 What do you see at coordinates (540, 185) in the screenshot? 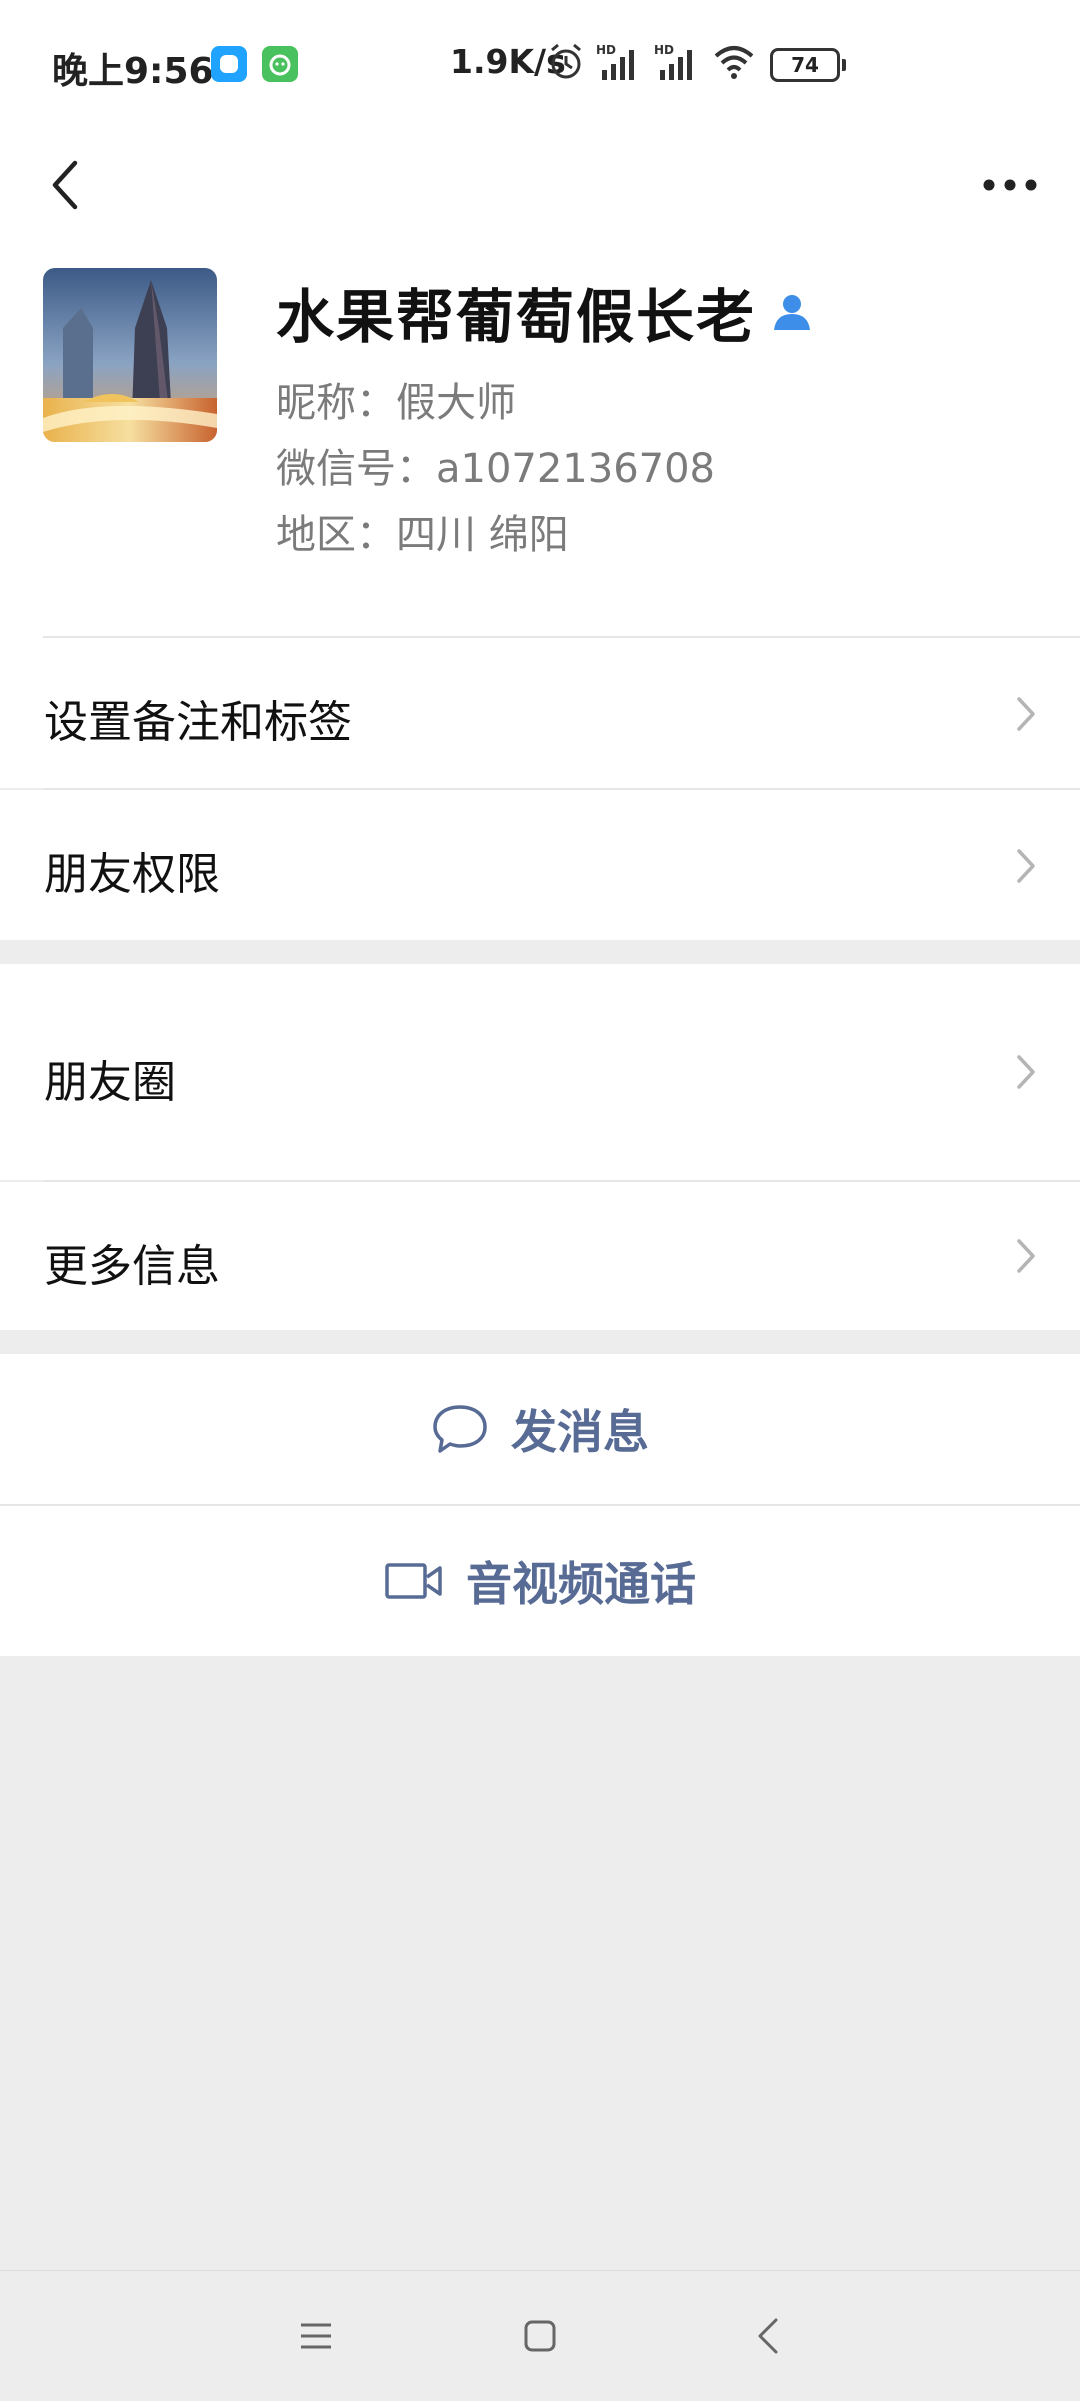
I see `navigation-bar` at bounding box center [540, 185].